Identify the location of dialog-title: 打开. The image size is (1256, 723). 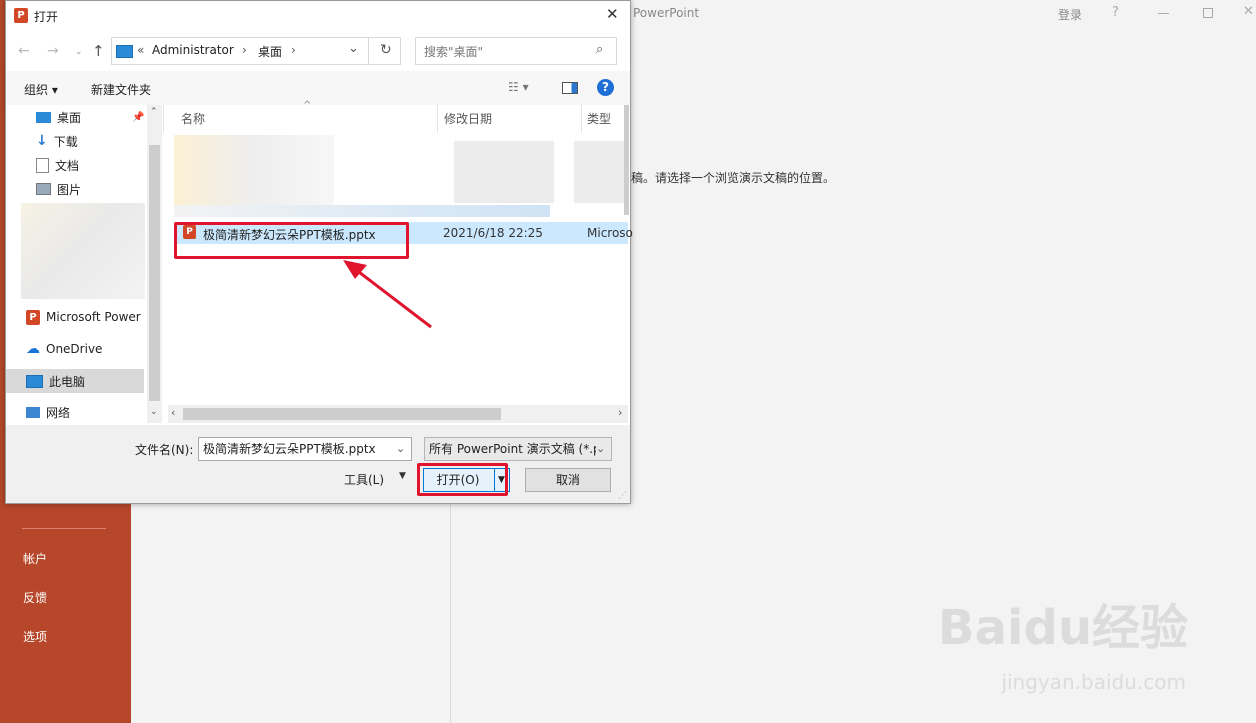
(46, 17).